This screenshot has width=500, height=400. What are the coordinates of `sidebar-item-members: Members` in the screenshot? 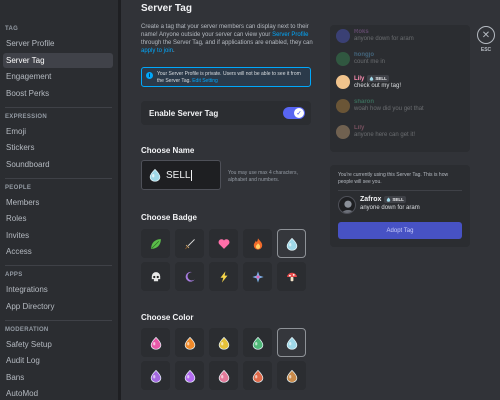 It's located at (58, 202).